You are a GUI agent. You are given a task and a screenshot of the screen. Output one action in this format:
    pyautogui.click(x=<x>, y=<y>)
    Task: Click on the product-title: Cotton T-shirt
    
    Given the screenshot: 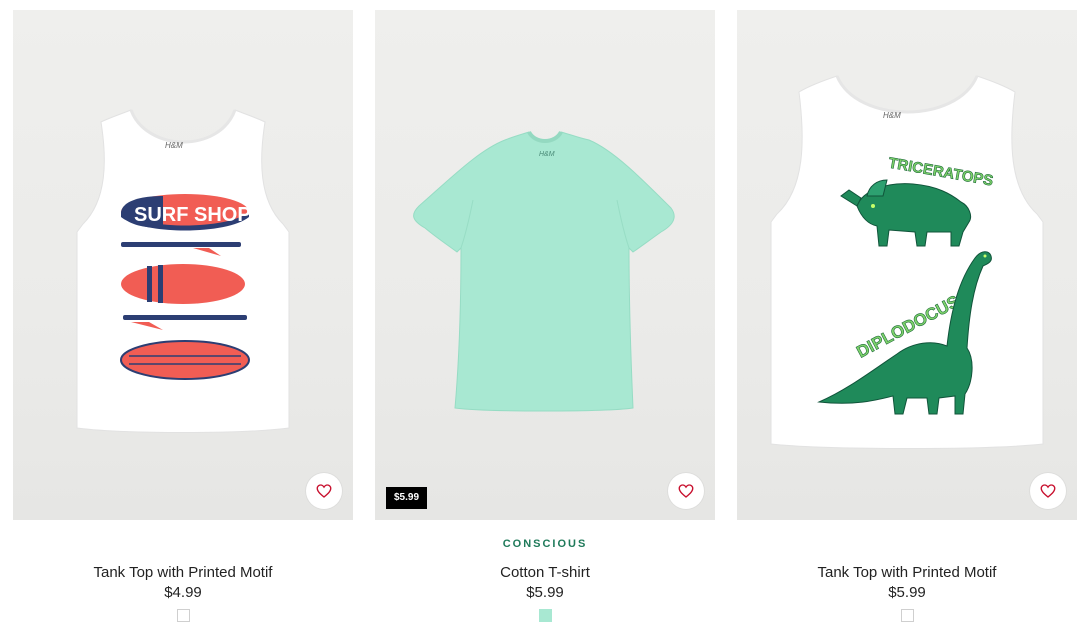 What is the action you would take?
    pyautogui.click(x=545, y=573)
    